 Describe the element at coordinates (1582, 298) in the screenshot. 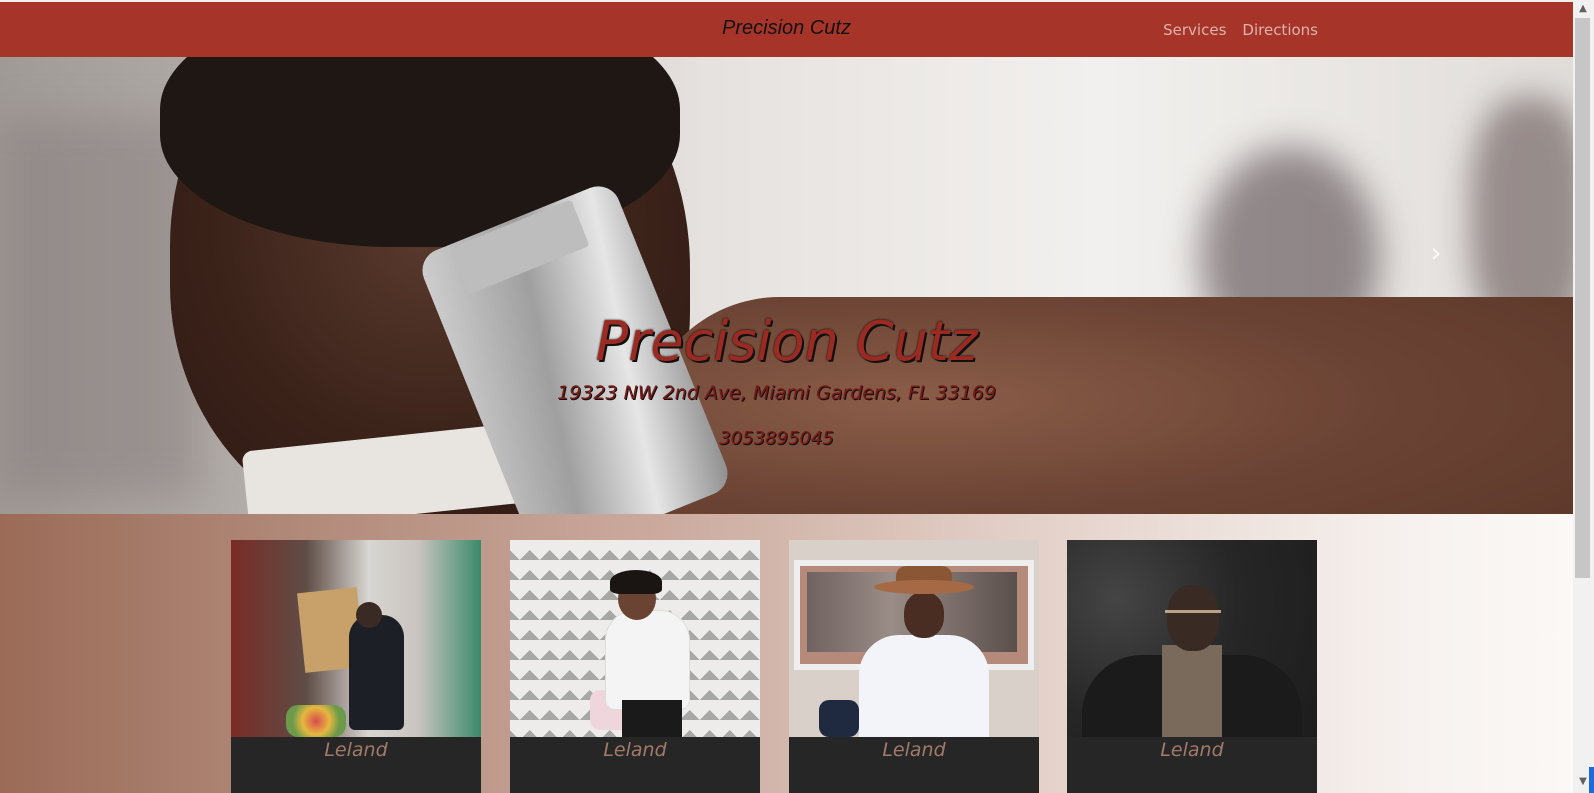

I see `scrollbar-thumb` at that location.